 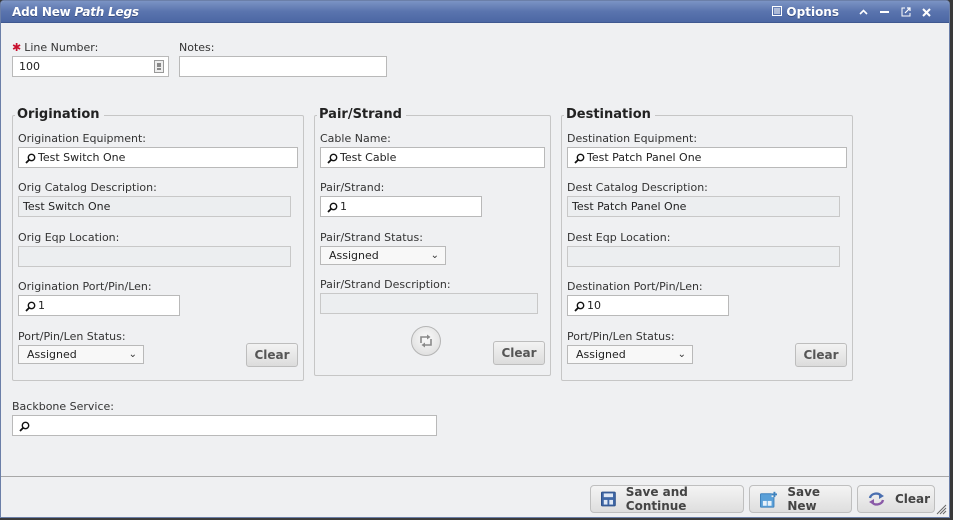 What do you see at coordinates (159, 66) in the screenshot?
I see `spinner-icon` at bounding box center [159, 66].